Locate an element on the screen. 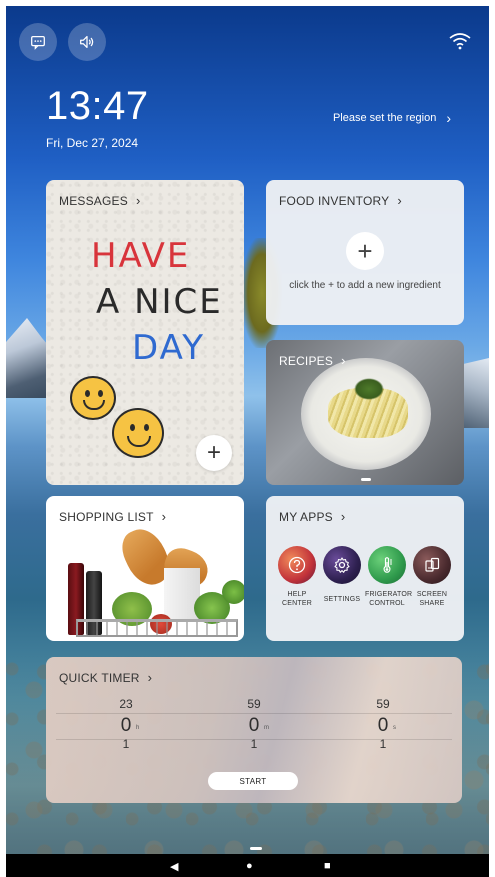  messages-card: MESSAGES › HAVE A NICE DAY + is located at coordinates (145, 332).